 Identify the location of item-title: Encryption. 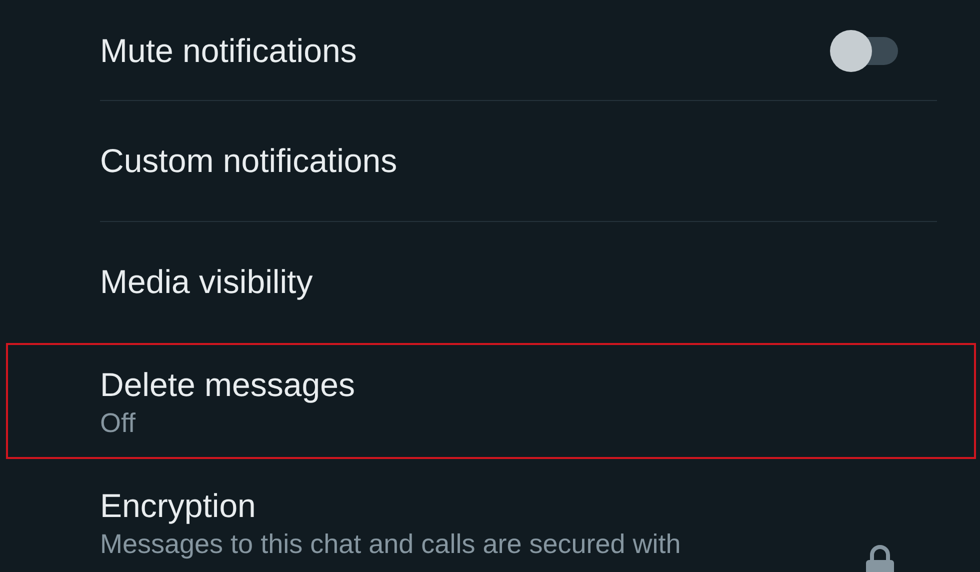
(178, 506).